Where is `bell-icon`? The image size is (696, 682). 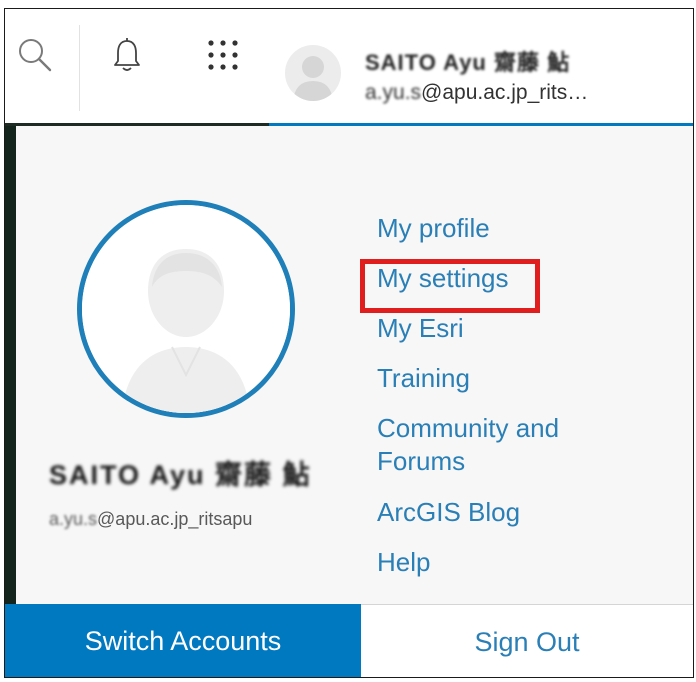
bell-icon is located at coordinates (127, 57).